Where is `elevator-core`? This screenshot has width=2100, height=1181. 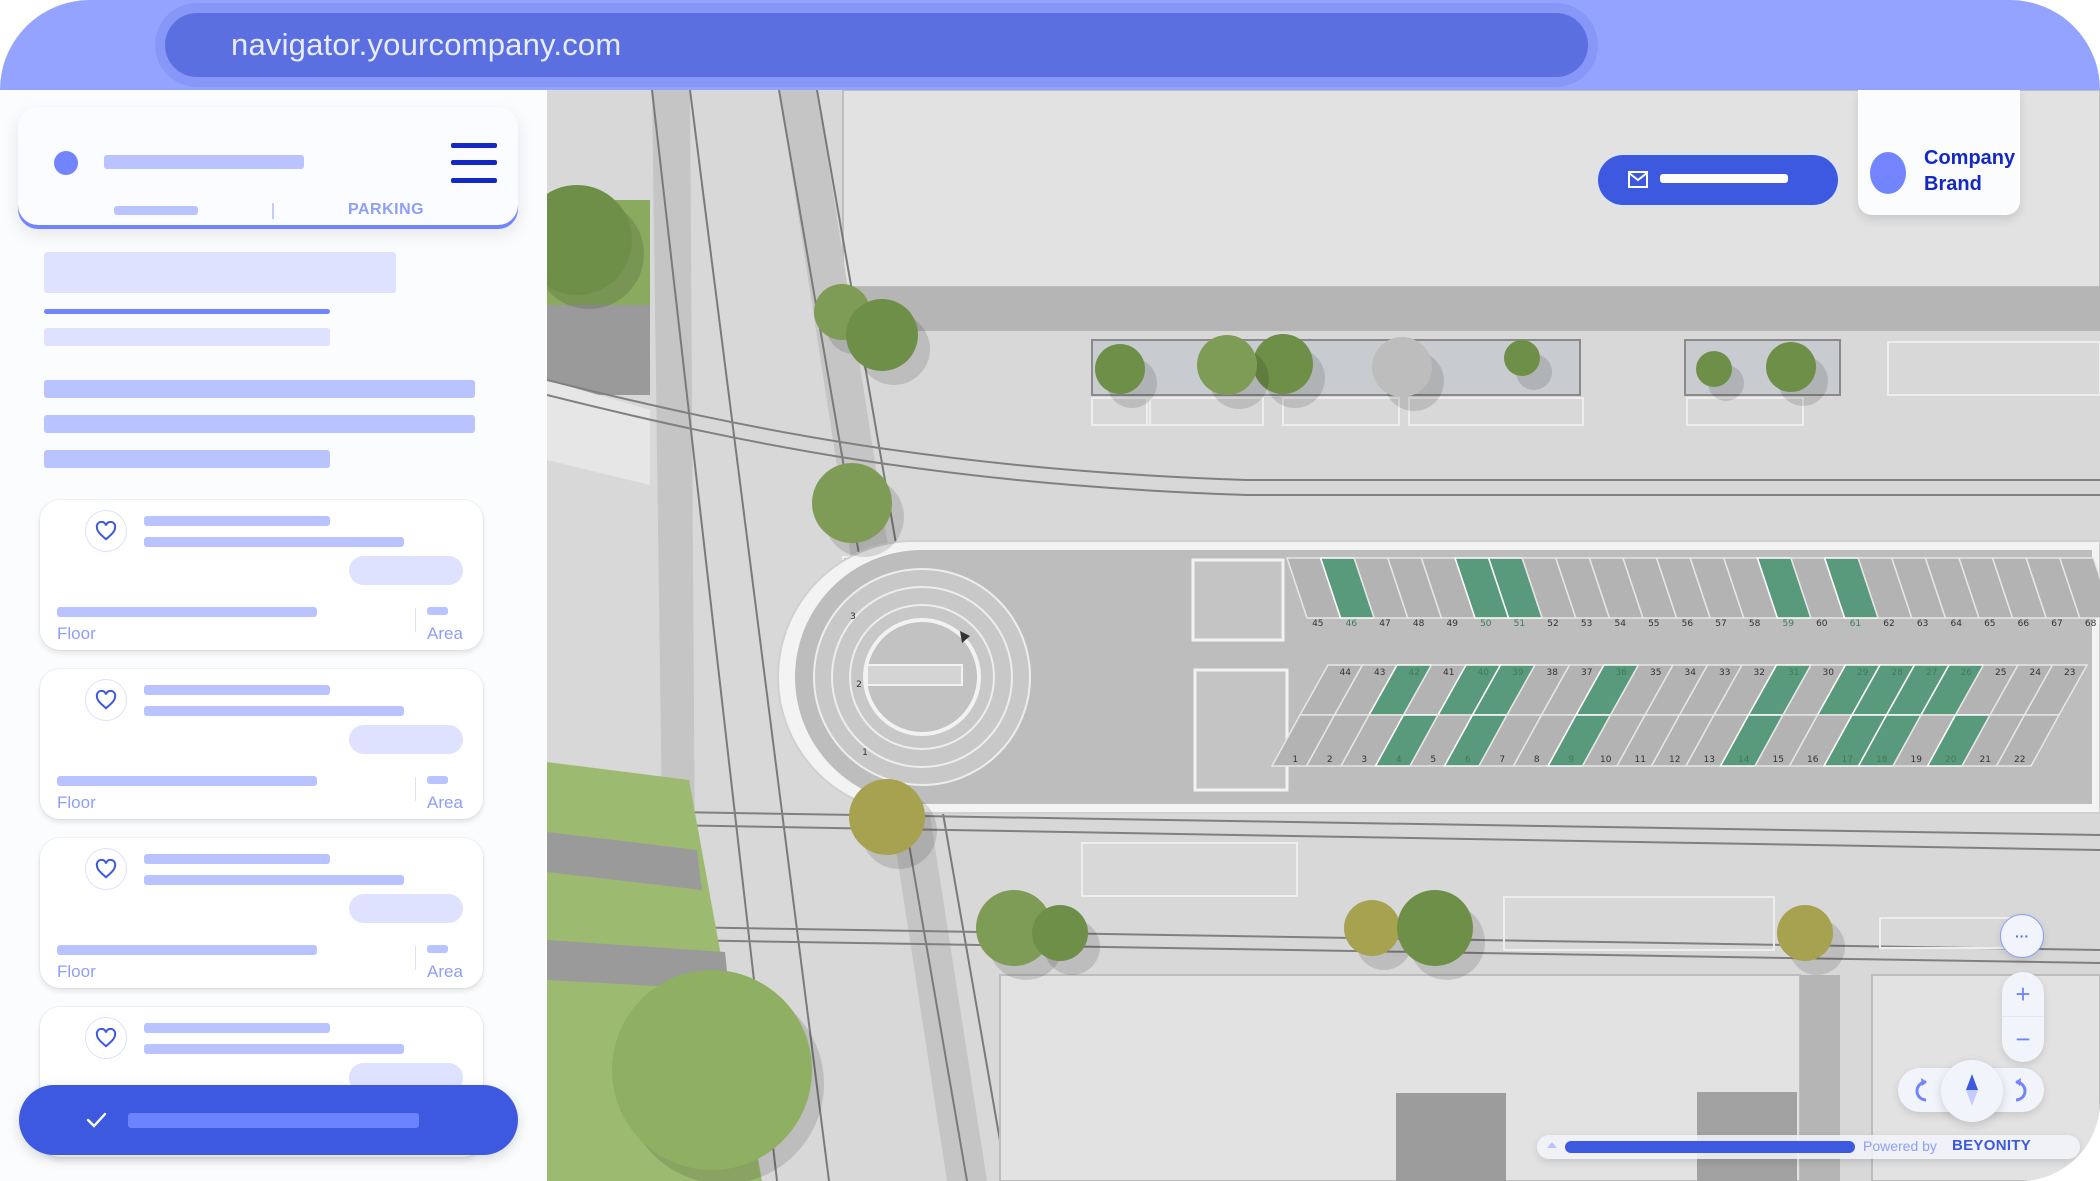 elevator-core is located at coordinates (1241, 730).